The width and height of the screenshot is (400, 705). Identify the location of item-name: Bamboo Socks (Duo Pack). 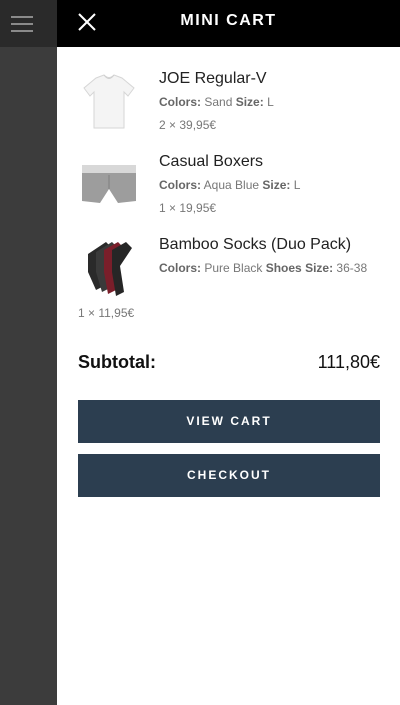
(255, 245).